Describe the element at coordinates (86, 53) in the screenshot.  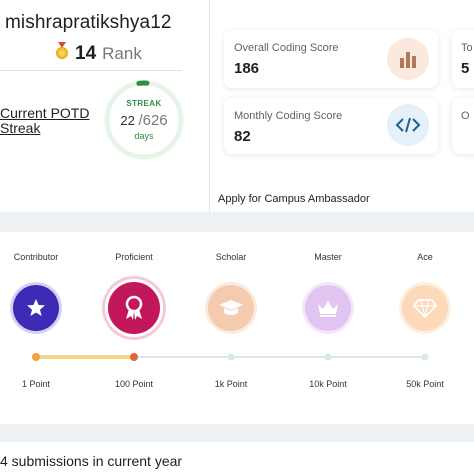
I see `rank-number: 14` at that location.